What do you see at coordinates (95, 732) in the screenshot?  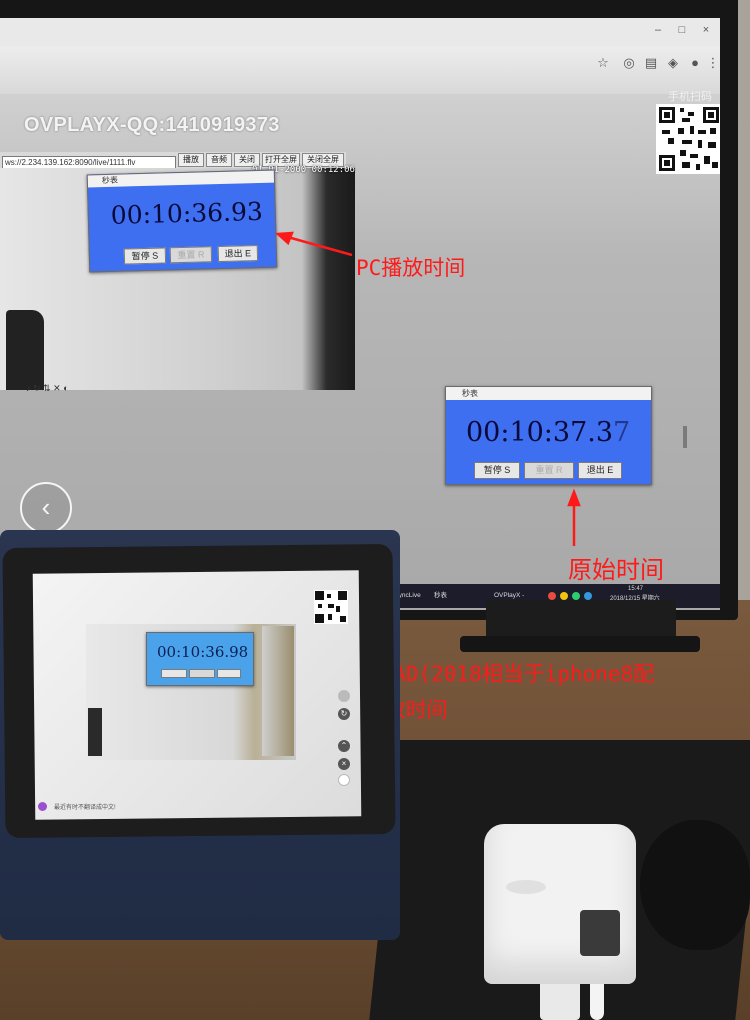 I see `chair-in-video` at bounding box center [95, 732].